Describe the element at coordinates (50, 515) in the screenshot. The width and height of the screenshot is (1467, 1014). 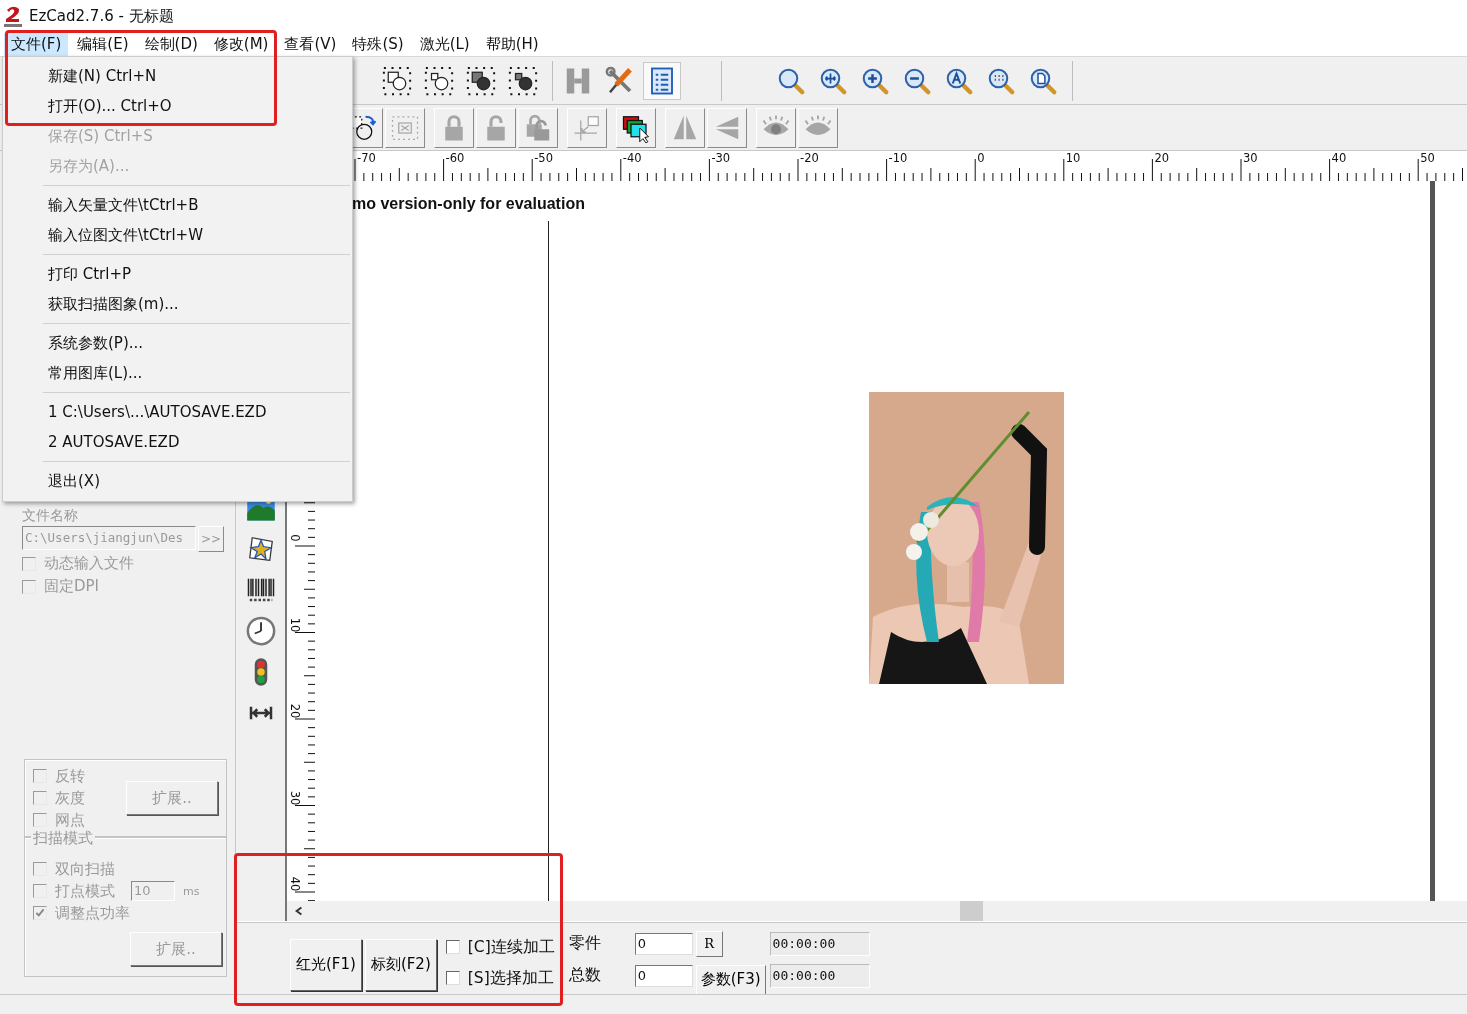
I see `field-label: 文件名称` at that location.